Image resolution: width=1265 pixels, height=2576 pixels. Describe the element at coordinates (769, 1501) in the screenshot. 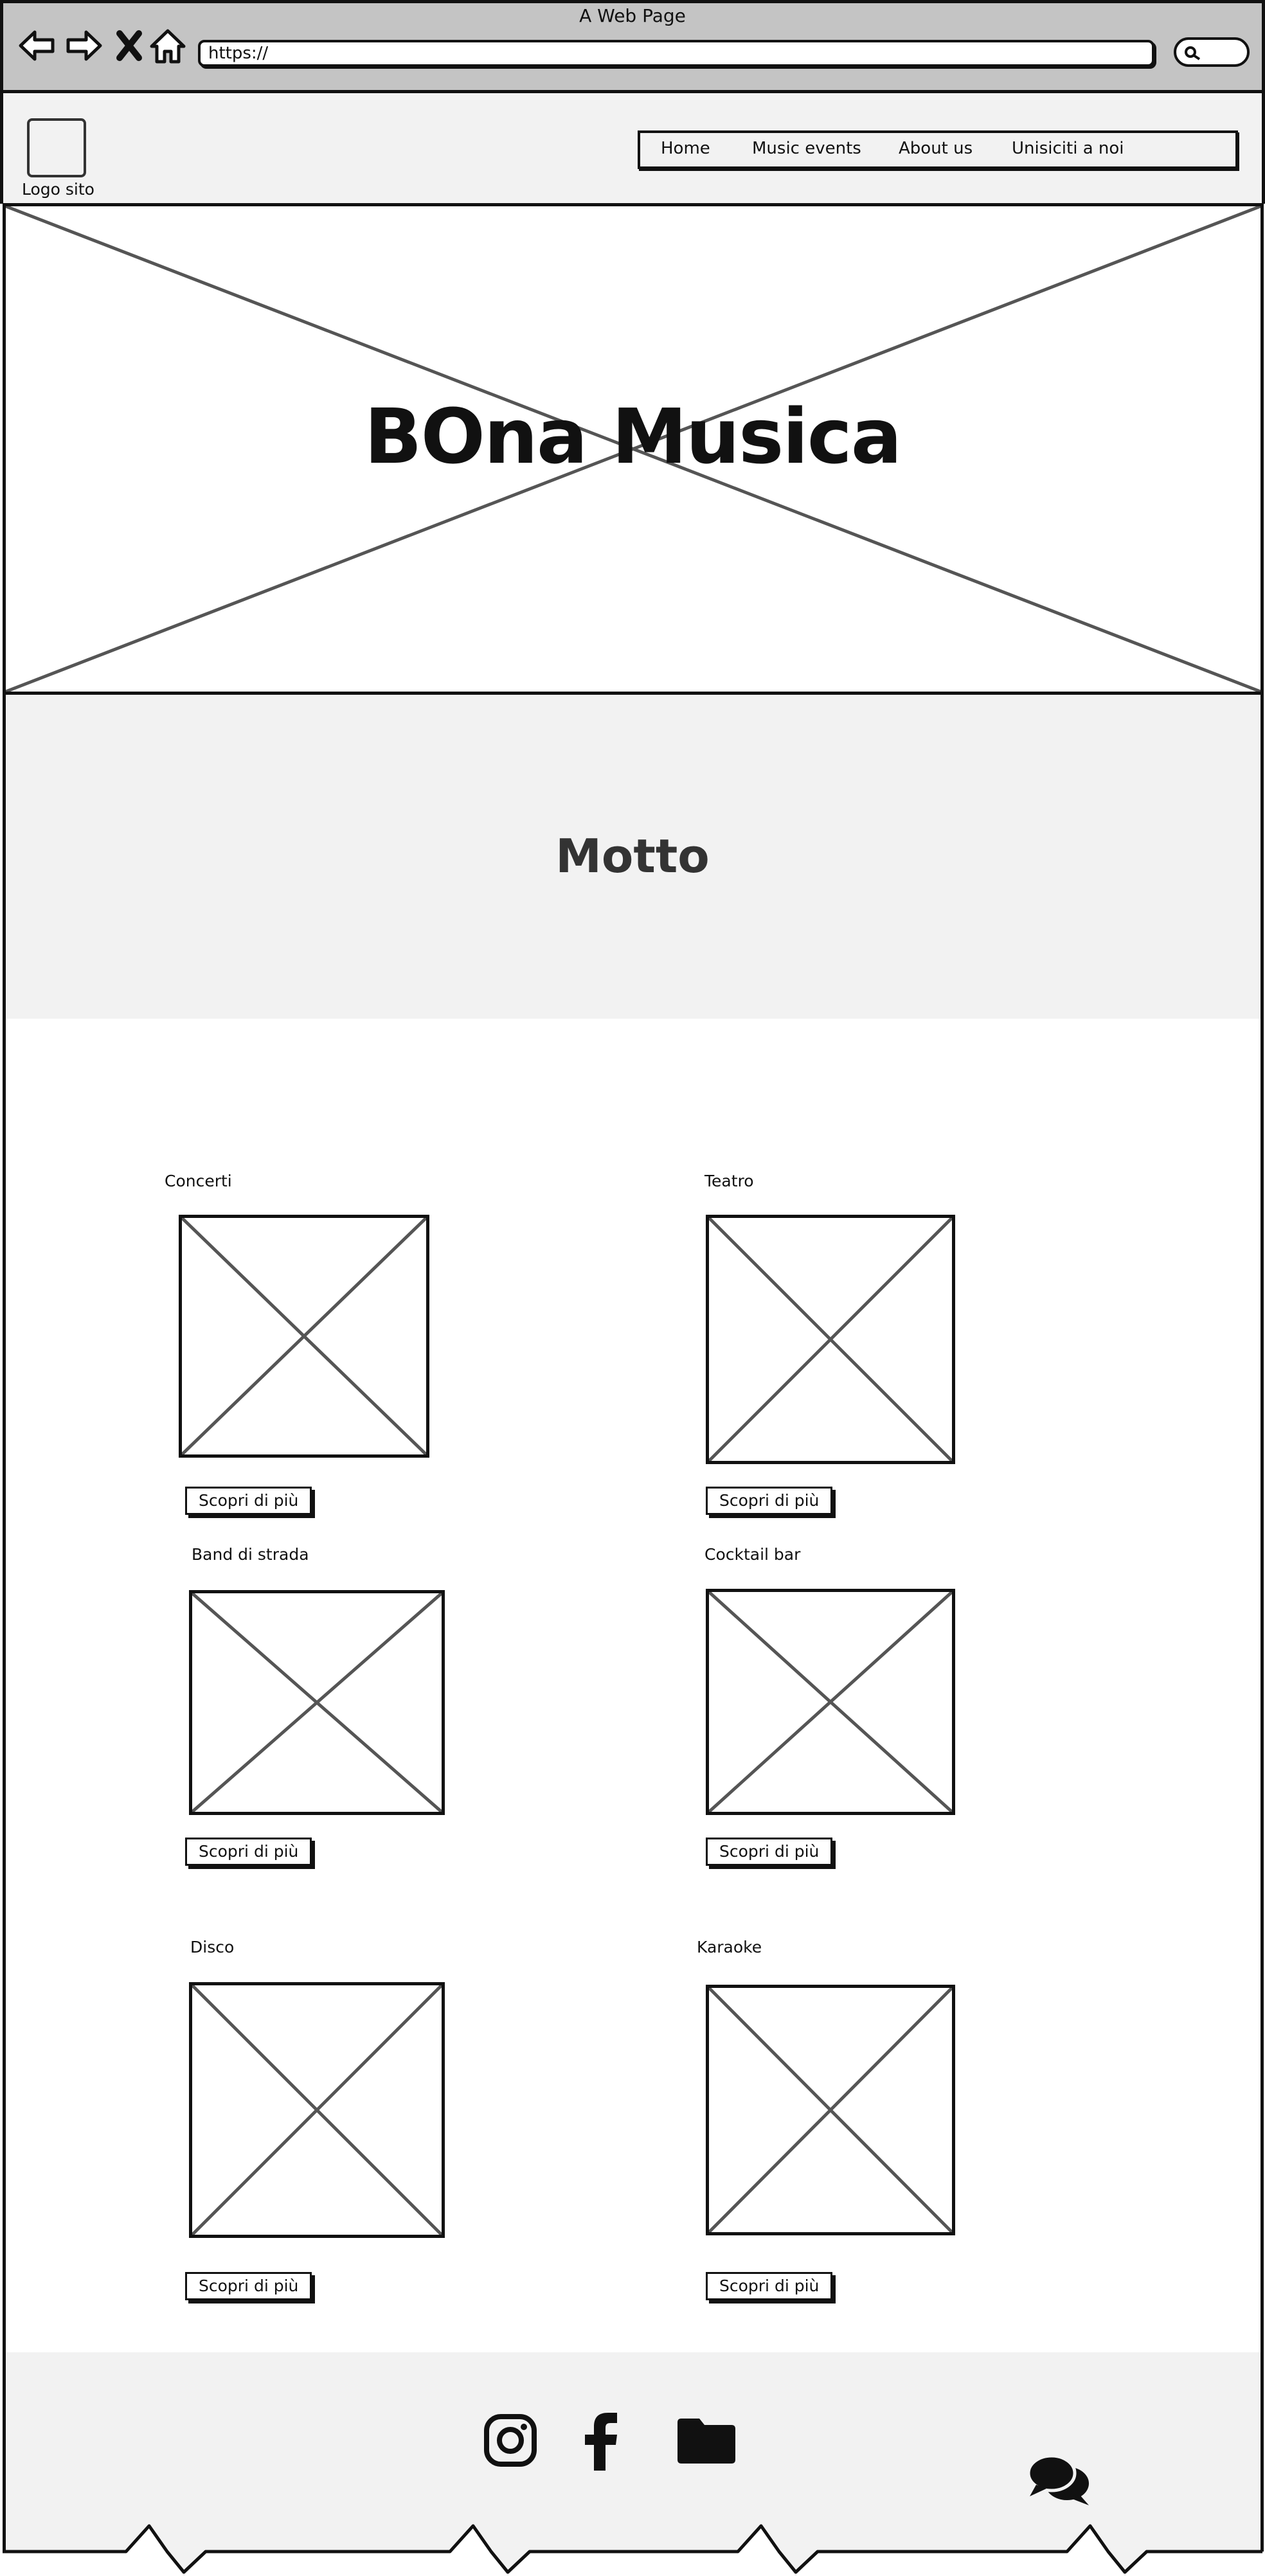

I see `discover-more-button-teatro: Scopri di più` at that location.